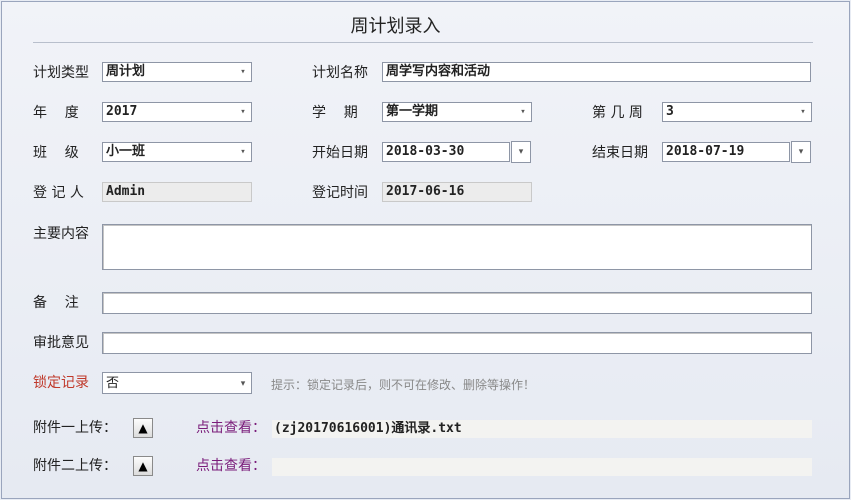 This screenshot has width=851, height=500. What do you see at coordinates (177, 152) in the screenshot?
I see `class-select: 小一班 ▾` at bounding box center [177, 152].